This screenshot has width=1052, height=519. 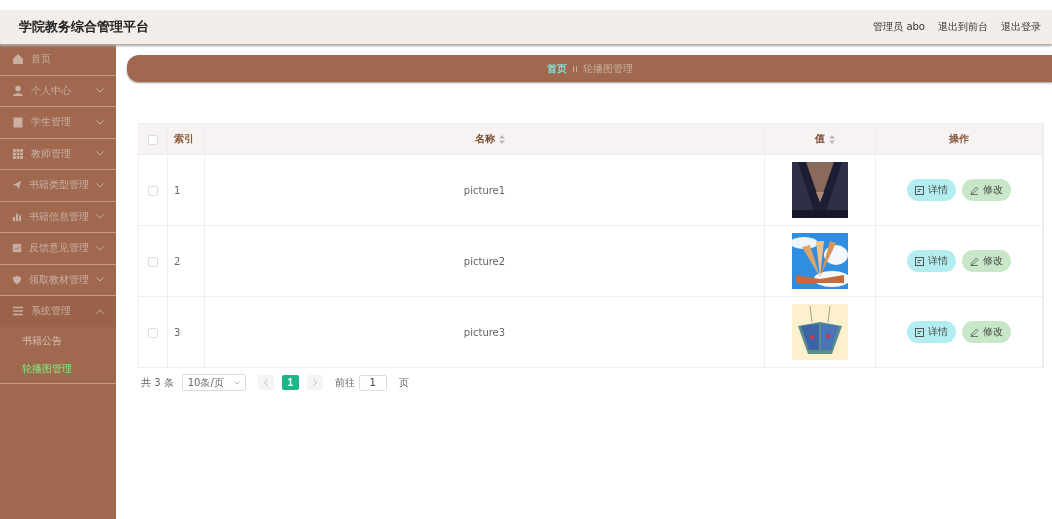 I want to click on page-size-select: 10条/页, so click(x=213, y=382).